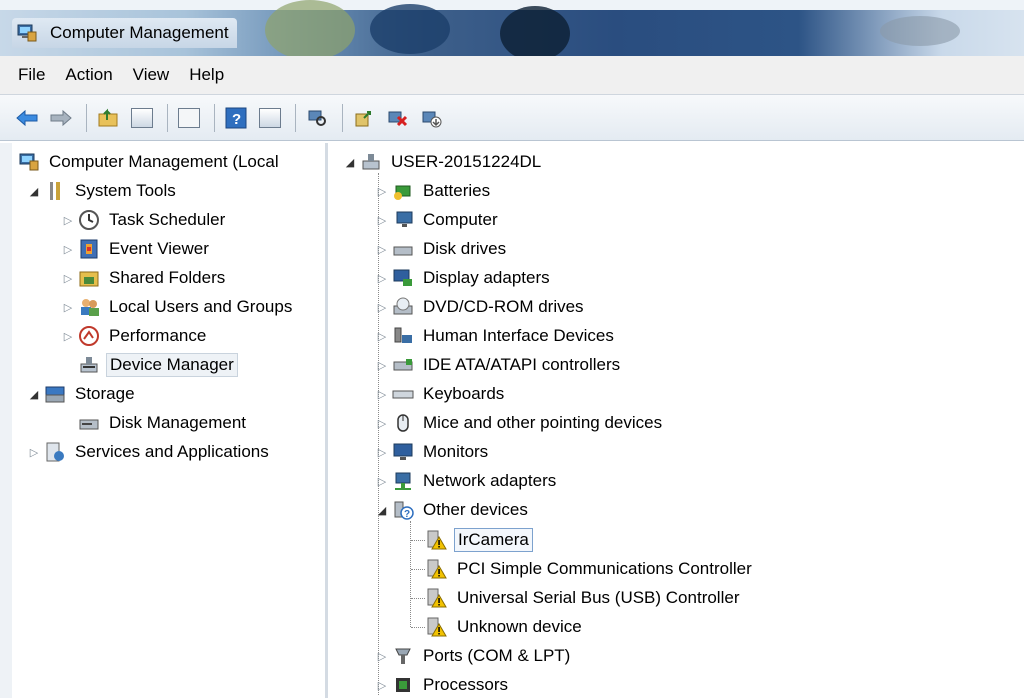 The width and height of the screenshot is (1024, 698). What do you see at coordinates (456, 451) in the screenshot?
I see `category-label: Monitors` at bounding box center [456, 451].